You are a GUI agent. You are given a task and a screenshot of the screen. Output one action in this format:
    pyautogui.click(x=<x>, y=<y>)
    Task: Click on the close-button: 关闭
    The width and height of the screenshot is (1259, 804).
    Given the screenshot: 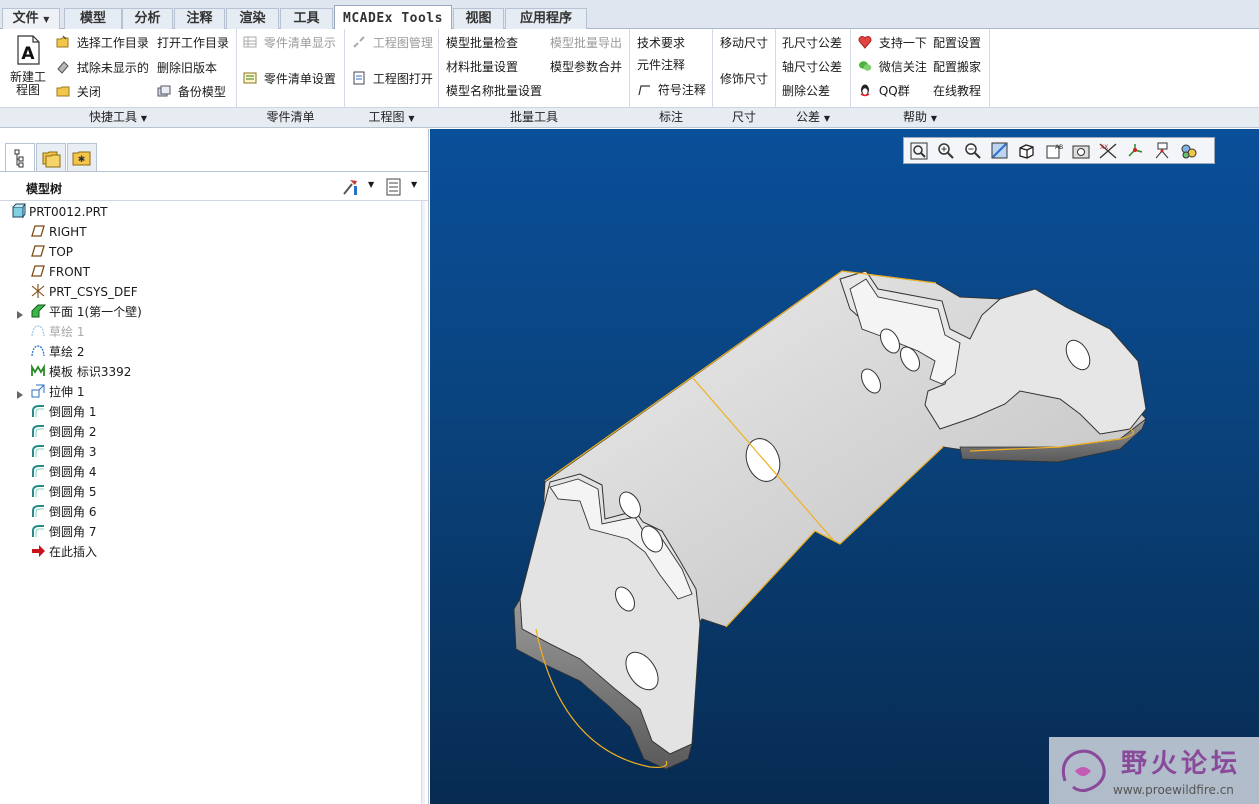 What is the action you would take?
    pyautogui.click(x=78, y=92)
    